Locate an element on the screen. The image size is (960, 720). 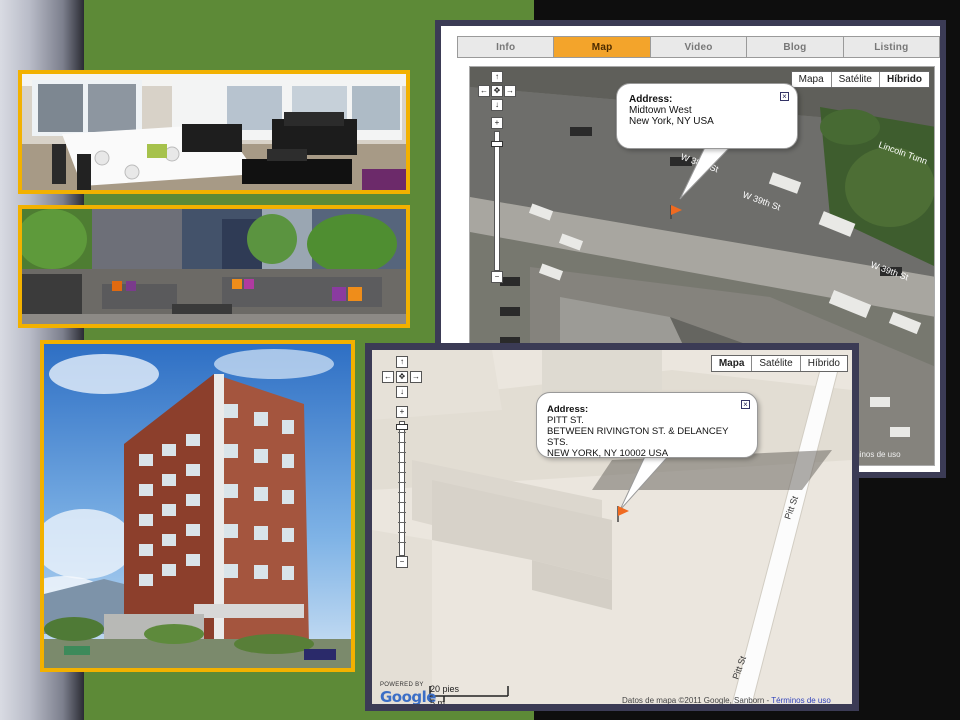
info-window-line: BETWEEN RIVINGTON ST. & DELANCEY STS. is located at coordinates (638, 437).